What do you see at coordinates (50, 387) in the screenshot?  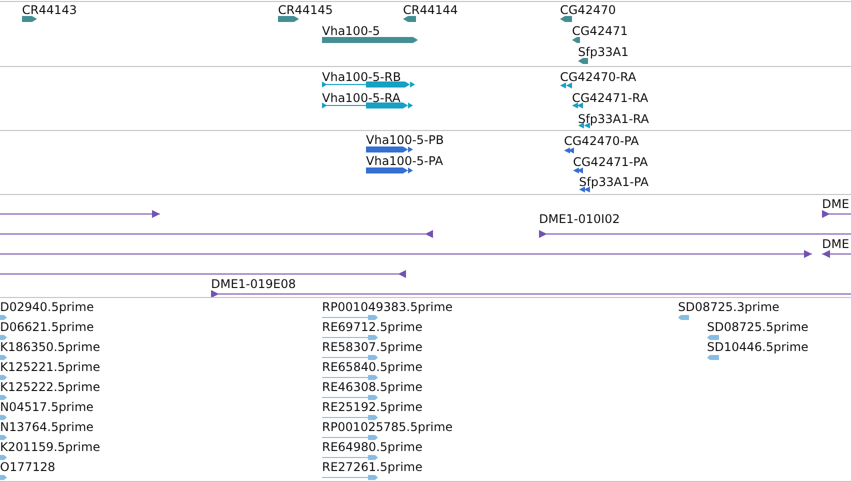 I see `feature-label: K125222.5prime` at bounding box center [50, 387].